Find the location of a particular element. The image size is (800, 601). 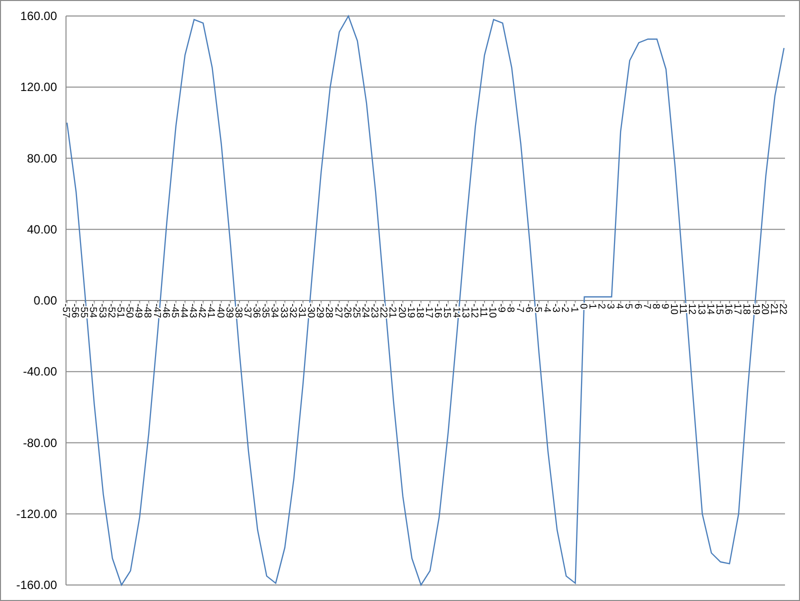

x-axis-label: -1 is located at coordinates (574, 308).